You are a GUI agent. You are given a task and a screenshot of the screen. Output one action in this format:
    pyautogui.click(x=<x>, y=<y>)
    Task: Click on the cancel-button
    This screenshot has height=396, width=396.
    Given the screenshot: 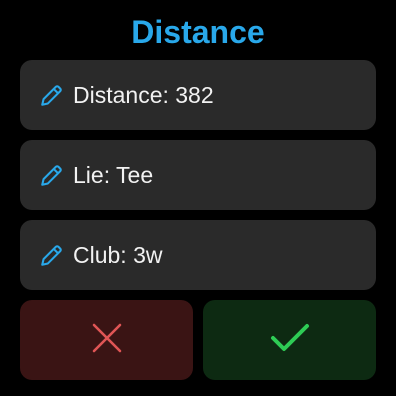 What is the action you would take?
    pyautogui.click(x=106, y=340)
    